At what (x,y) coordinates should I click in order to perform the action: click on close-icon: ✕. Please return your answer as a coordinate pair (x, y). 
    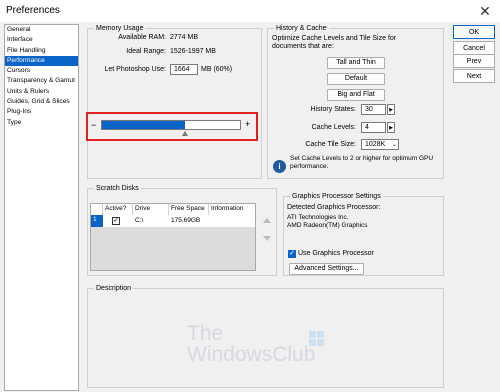
    Looking at the image, I should click on (485, 11).